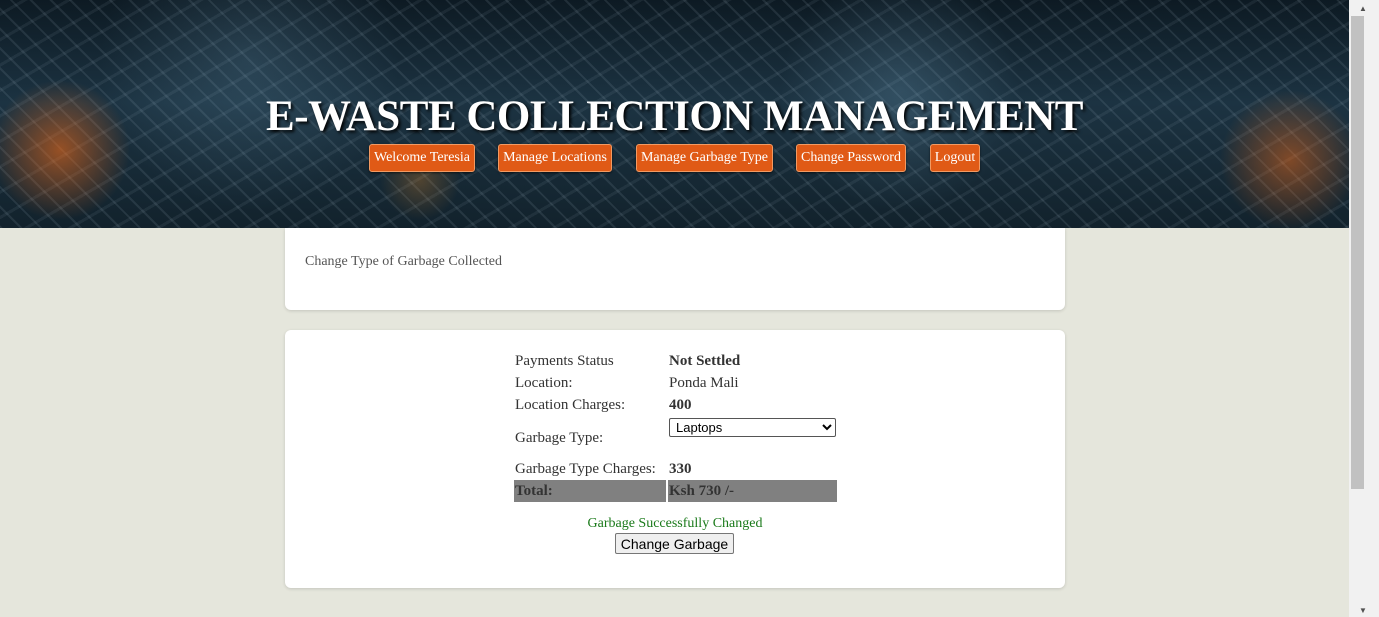 The image size is (1379, 617). I want to click on scroll-down-arrow-icon: ▼, so click(1363, 610).